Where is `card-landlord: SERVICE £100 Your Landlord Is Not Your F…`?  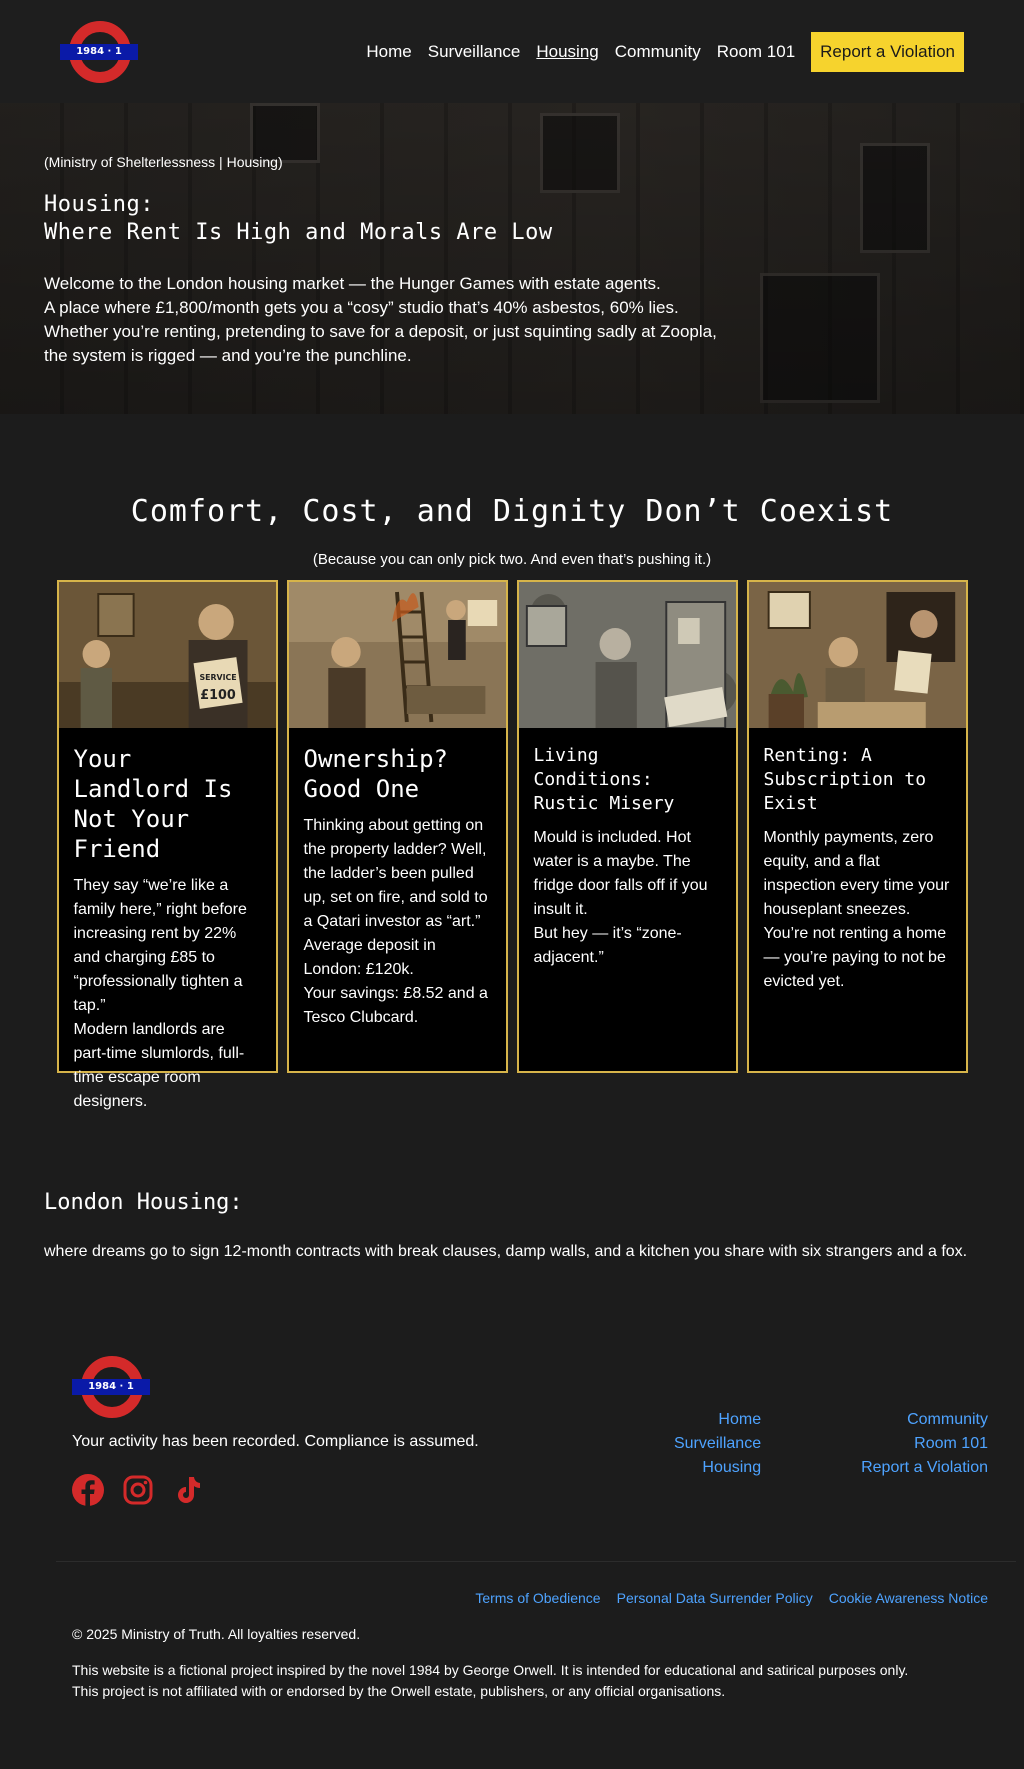
card-landlord: SERVICE £100 Your Landlord Is Not Your F… is located at coordinates (167, 845).